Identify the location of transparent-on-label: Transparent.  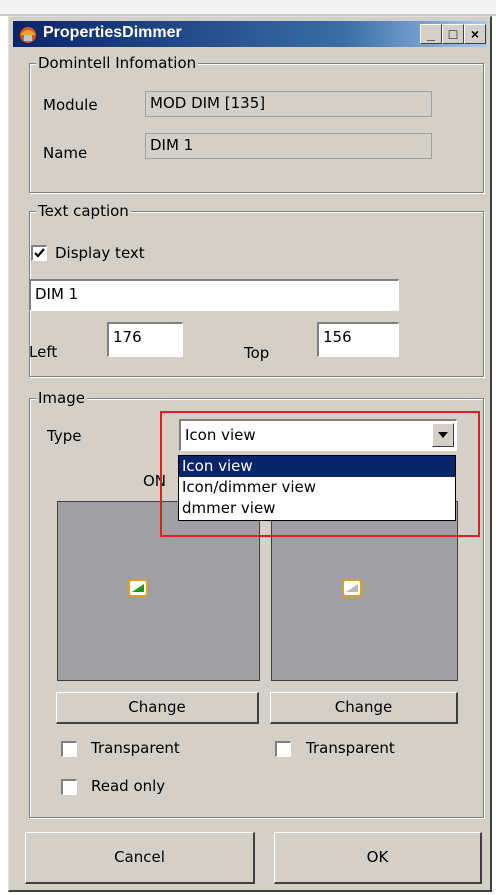
(135, 748).